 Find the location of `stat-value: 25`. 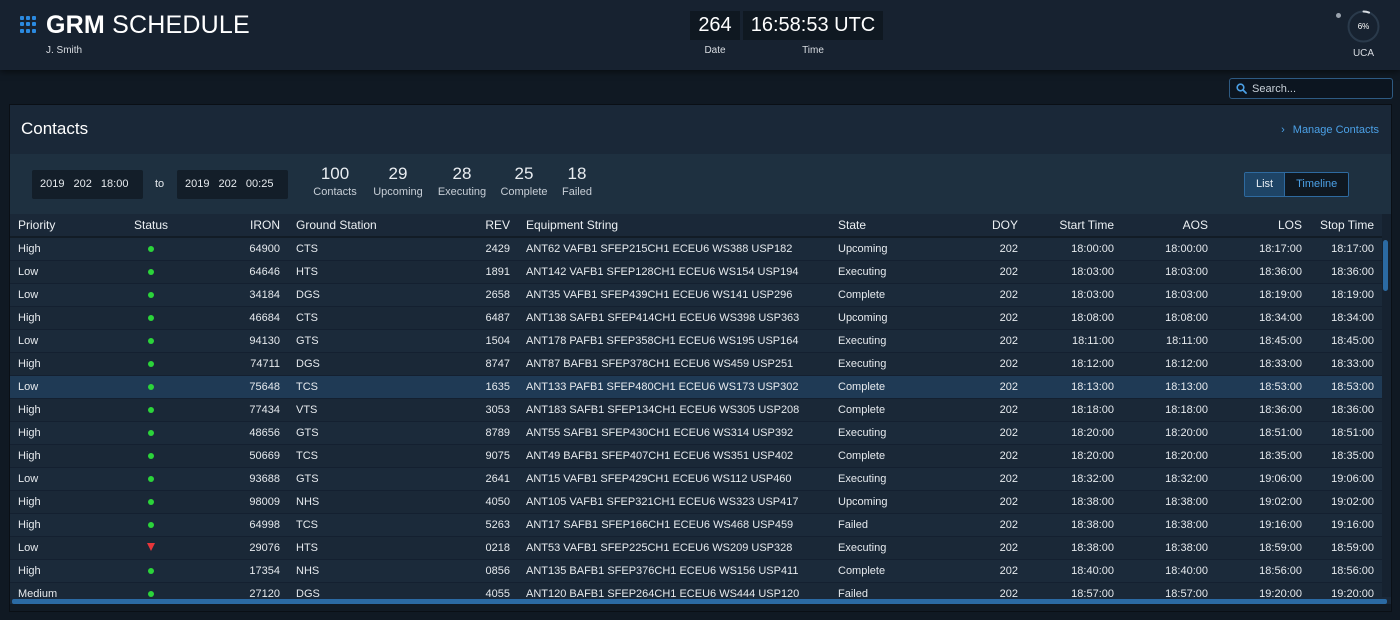

stat-value: 25 is located at coordinates (524, 173).